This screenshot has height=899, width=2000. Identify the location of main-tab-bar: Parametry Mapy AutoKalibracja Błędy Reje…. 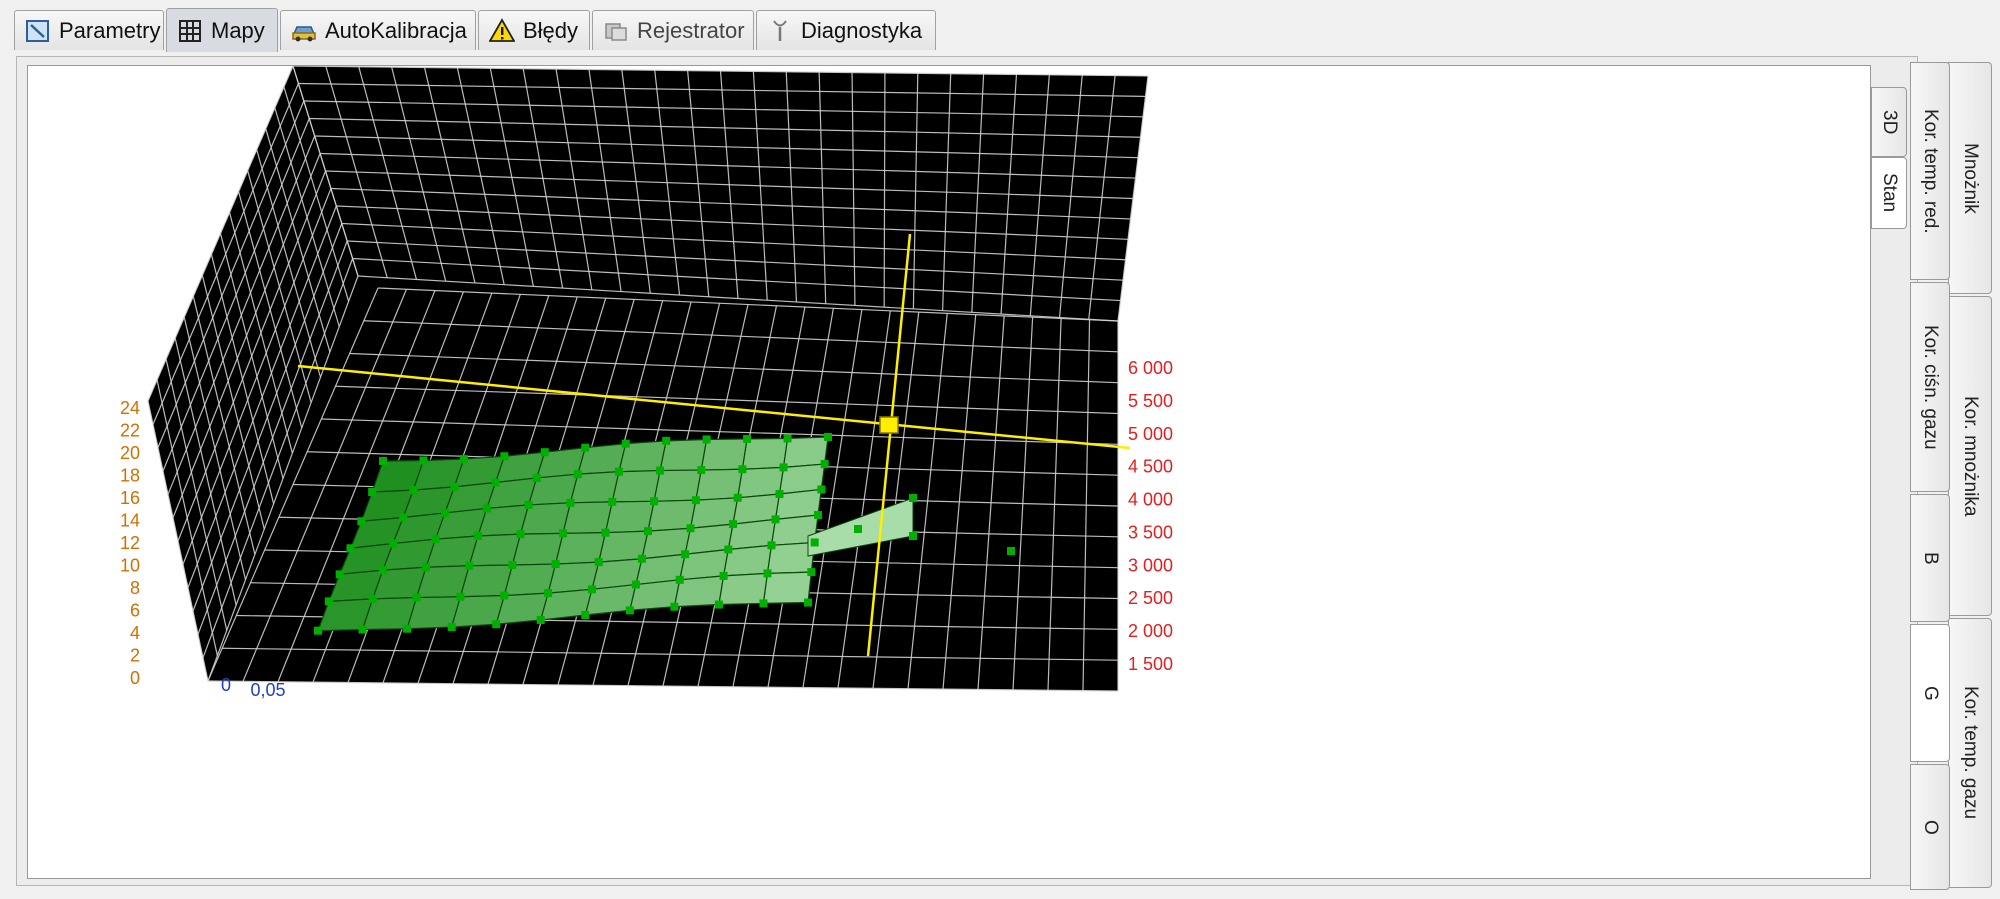
(1000, 28).